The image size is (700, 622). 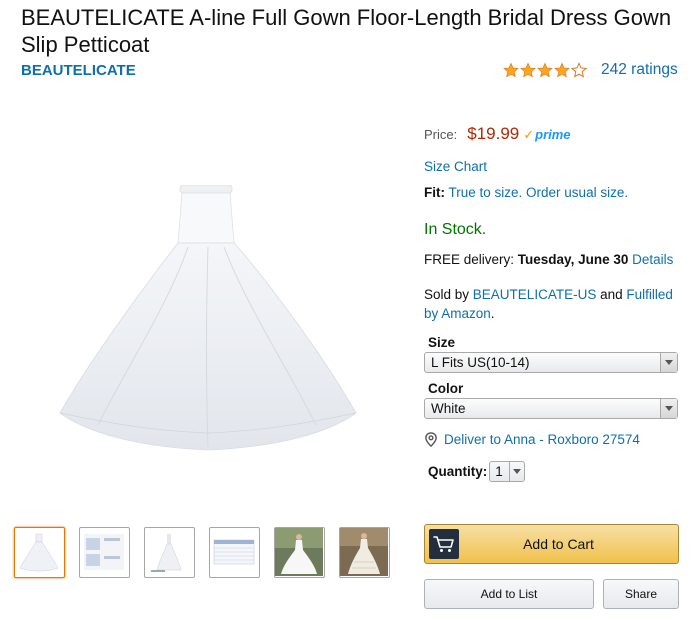 What do you see at coordinates (551, 408) in the screenshot?
I see `color-dropdown: White` at bounding box center [551, 408].